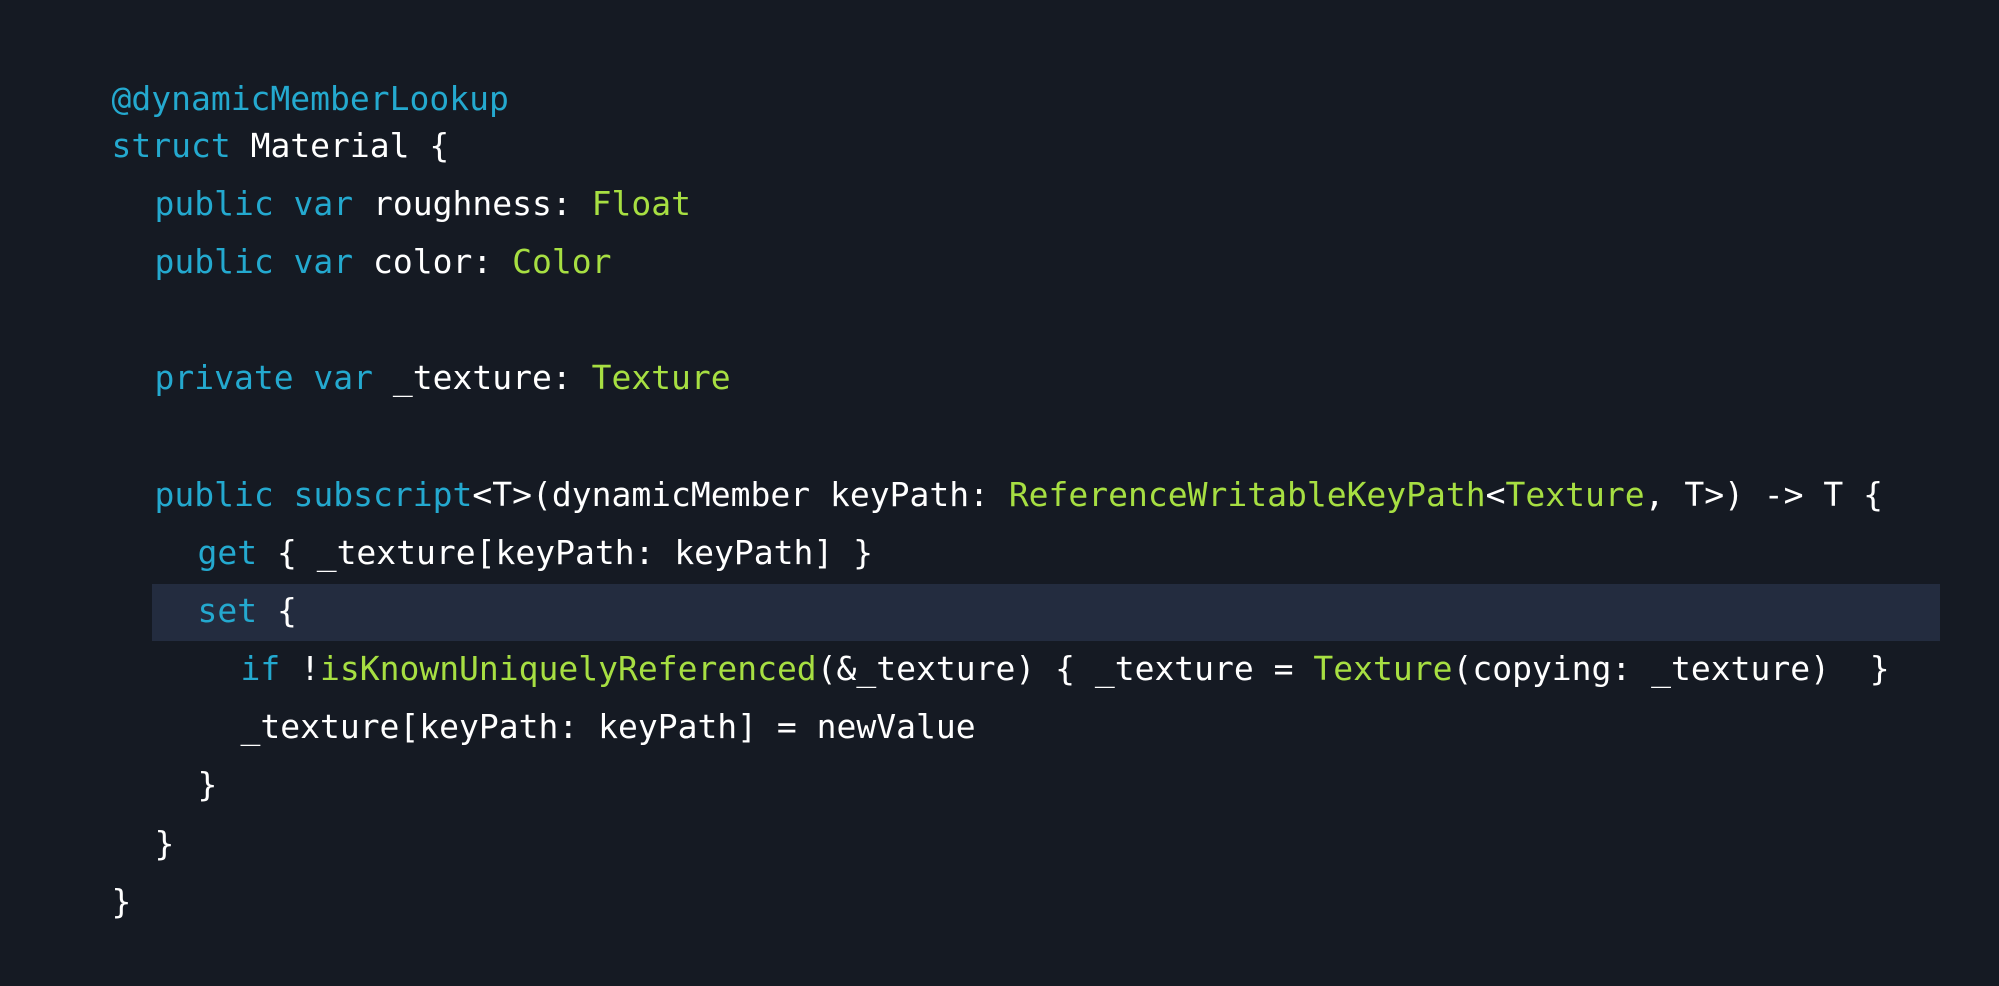  What do you see at coordinates (343, 229) in the screenshot?
I see `code-line-4: public var color: Color` at bounding box center [343, 229].